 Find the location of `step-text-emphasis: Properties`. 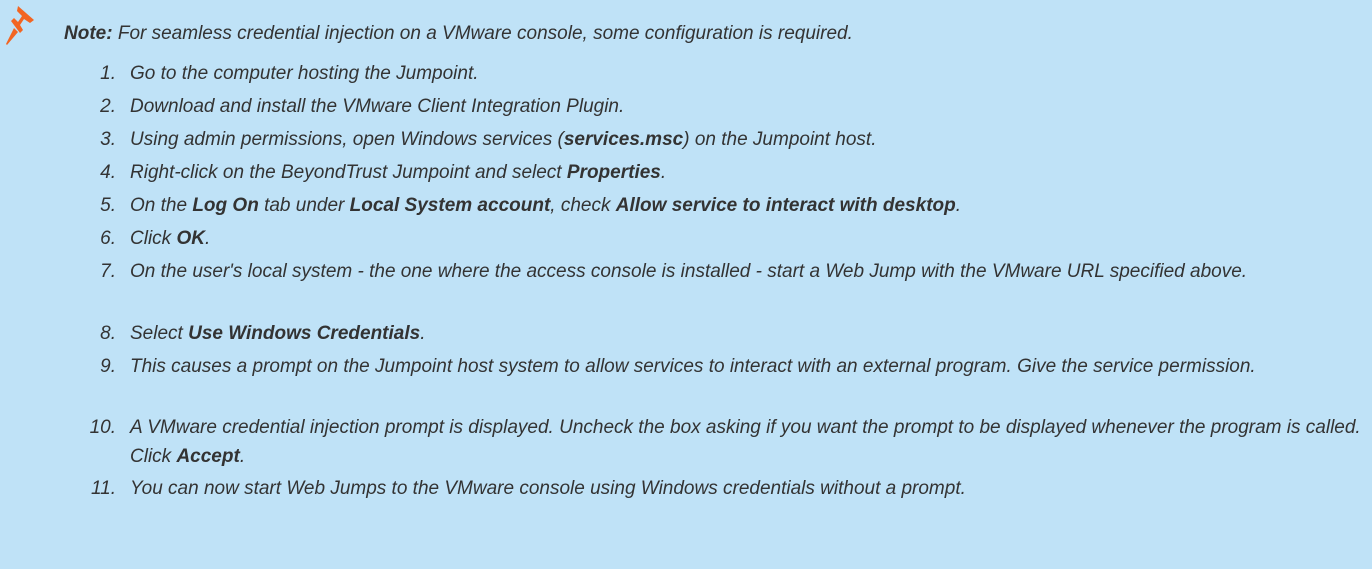

step-text-emphasis: Properties is located at coordinates (613, 172).